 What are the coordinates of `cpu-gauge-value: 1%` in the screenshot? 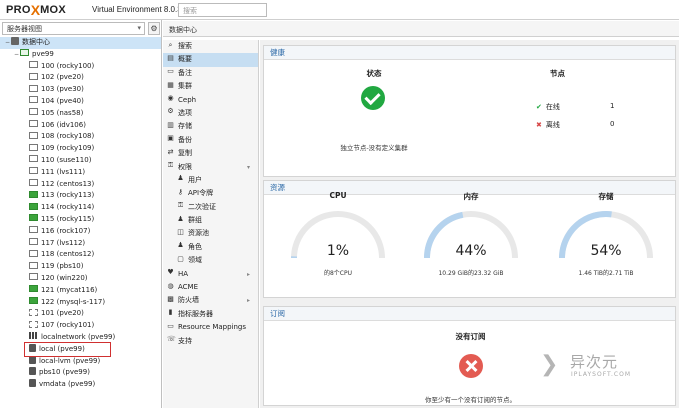 It's located at (338, 251).